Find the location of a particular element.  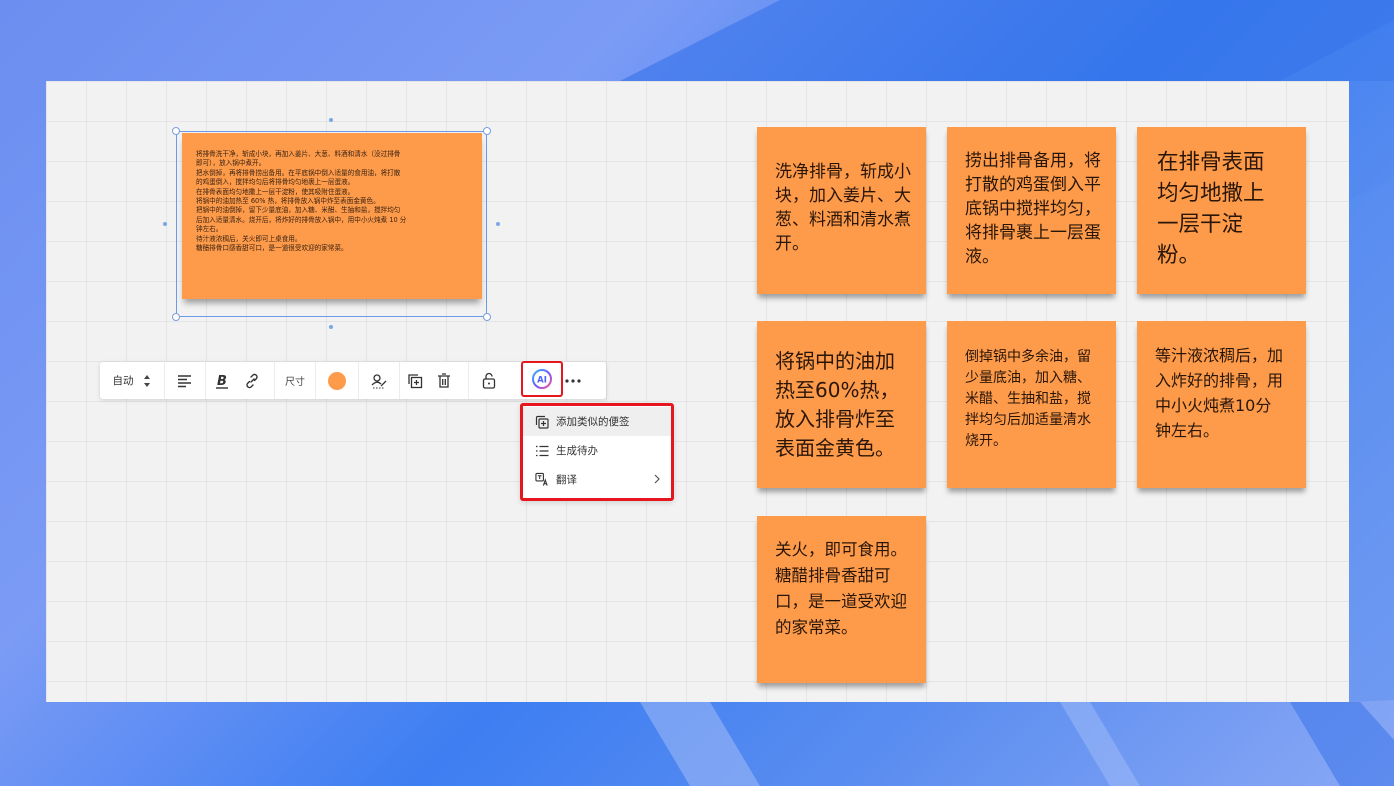

unlock-icon is located at coordinates (489, 380).